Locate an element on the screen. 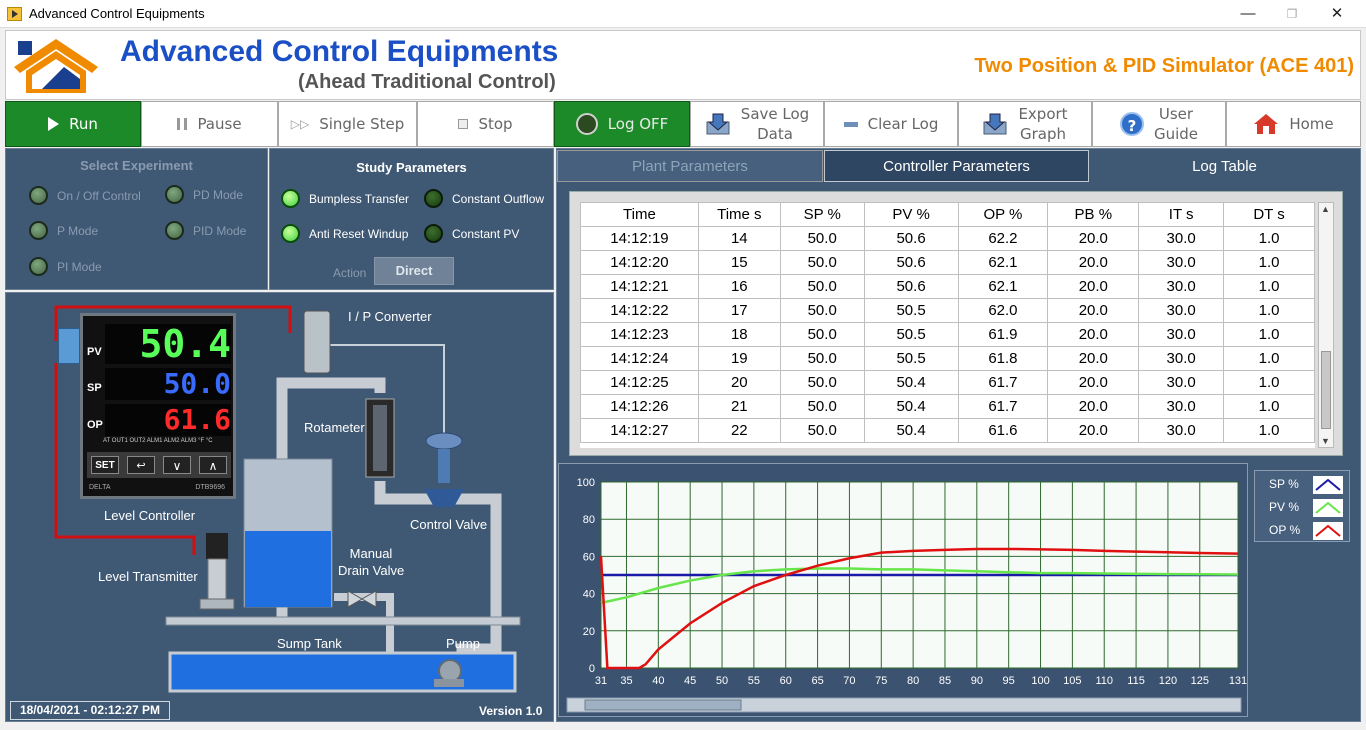  table-cell: 14 is located at coordinates (739, 238).